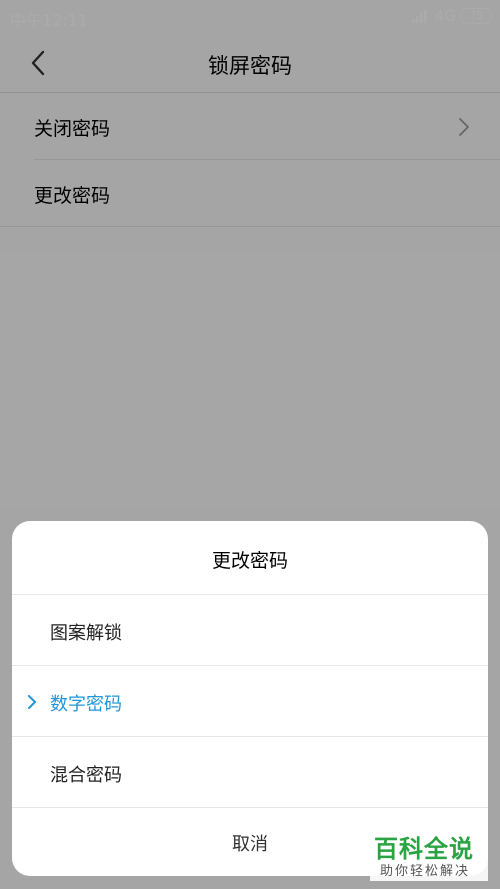 The height and width of the screenshot is (889, 500). Describe the element at coordinates (250, 701) in the screenshot. I see `option-numeric-password: 数字密码` at that location.